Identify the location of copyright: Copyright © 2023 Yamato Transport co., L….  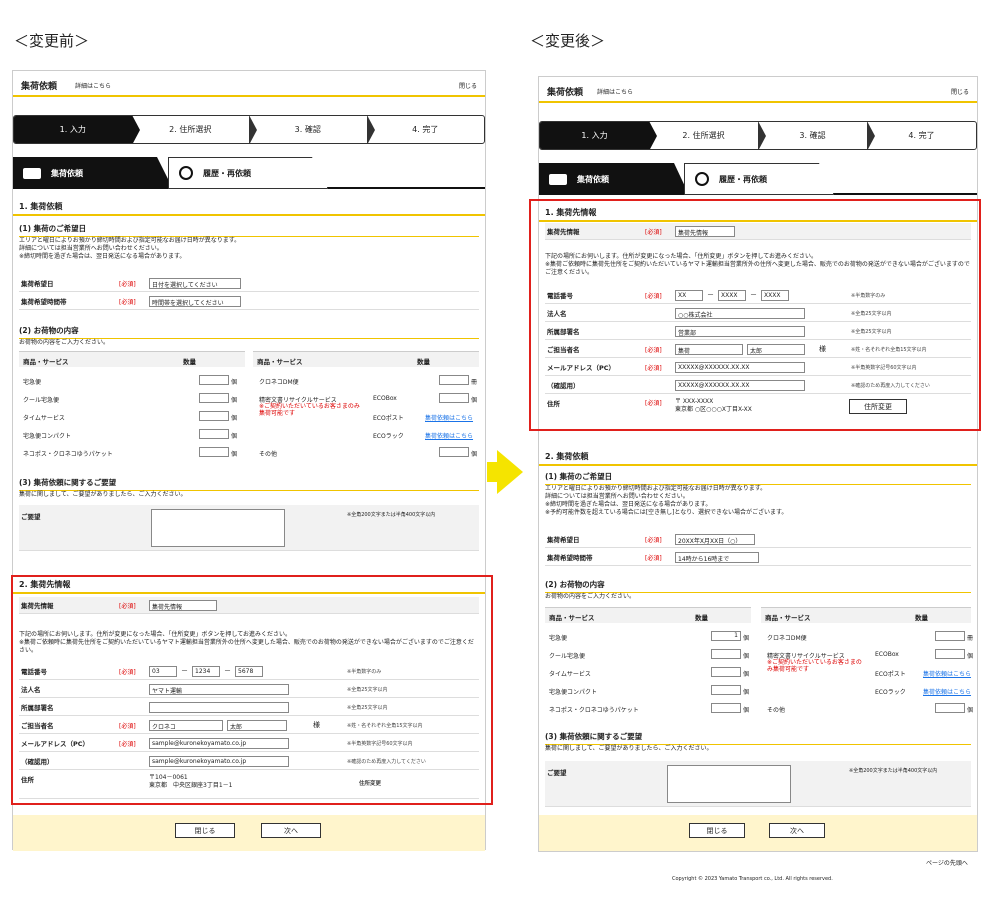
(752, 879).